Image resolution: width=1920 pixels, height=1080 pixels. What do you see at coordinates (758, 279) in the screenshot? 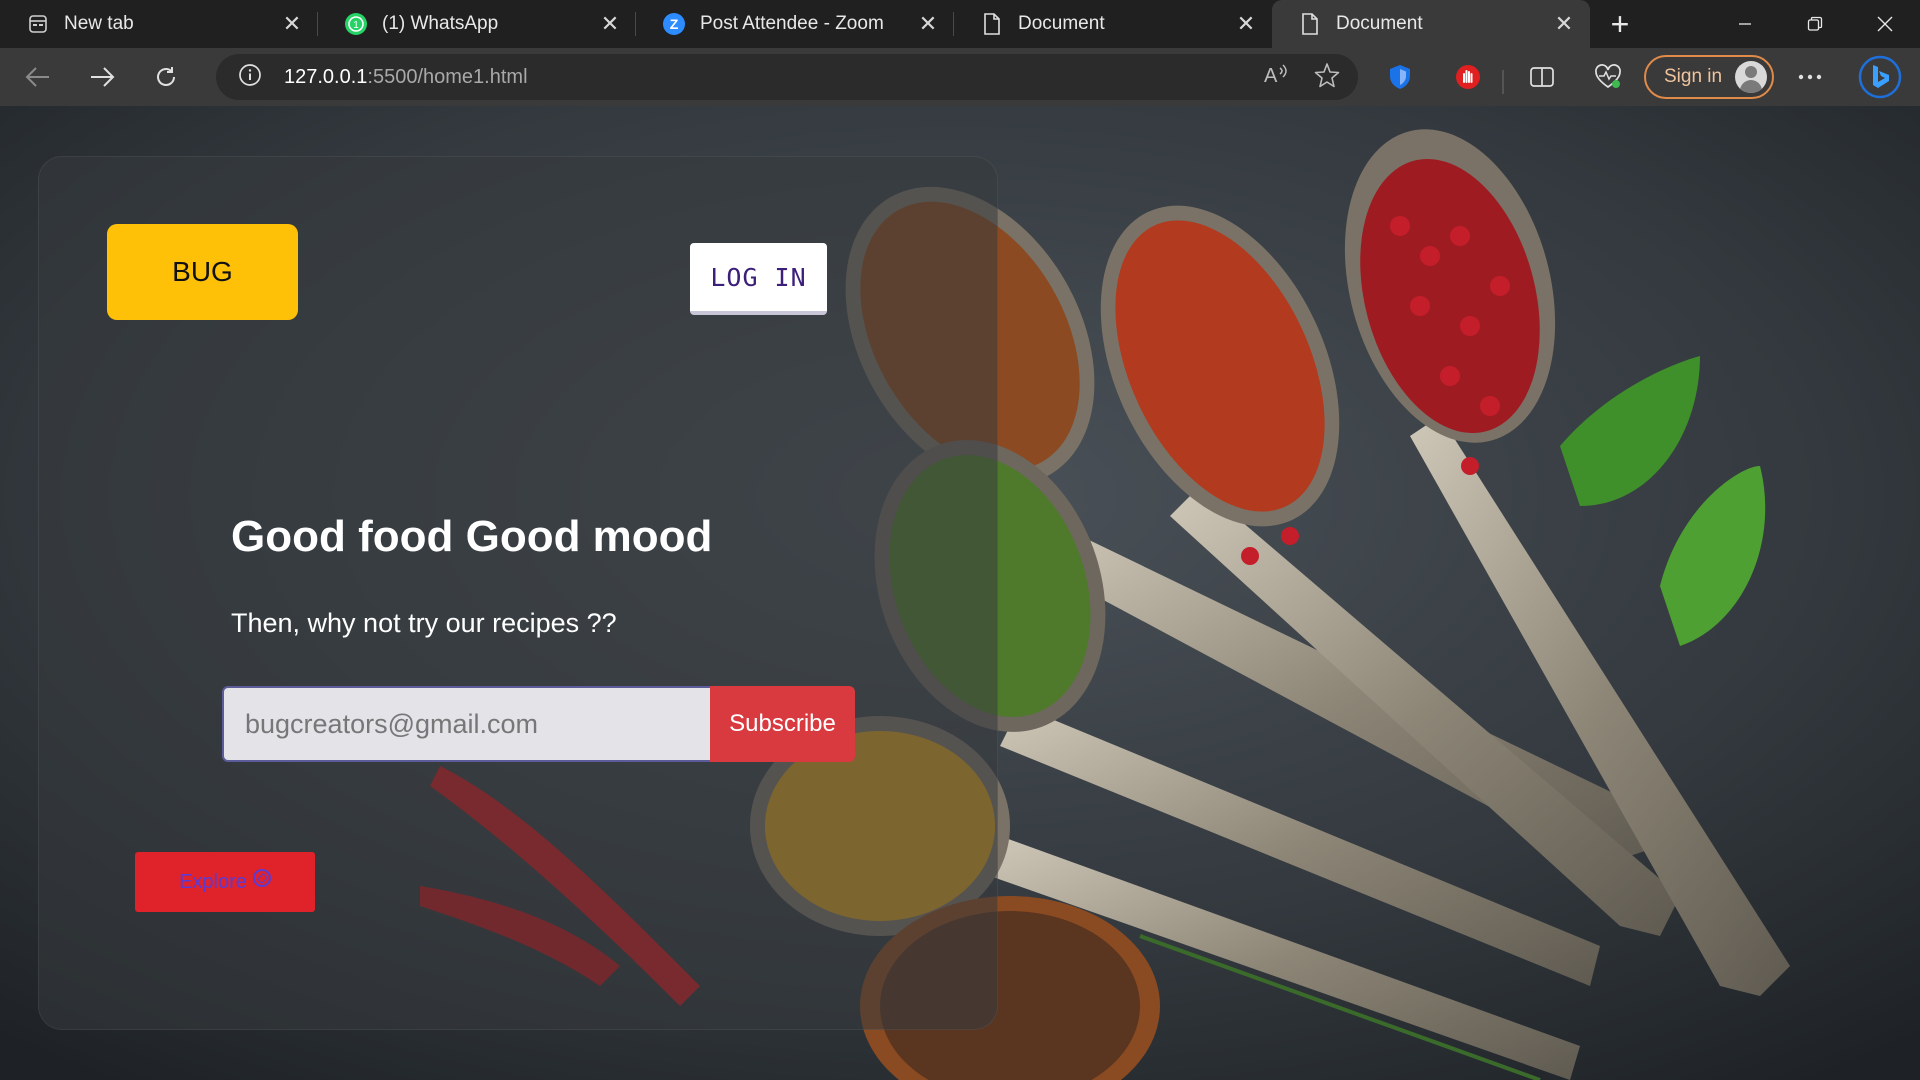
I see `login-button: LOG IN` at bounding box center [758, 279].